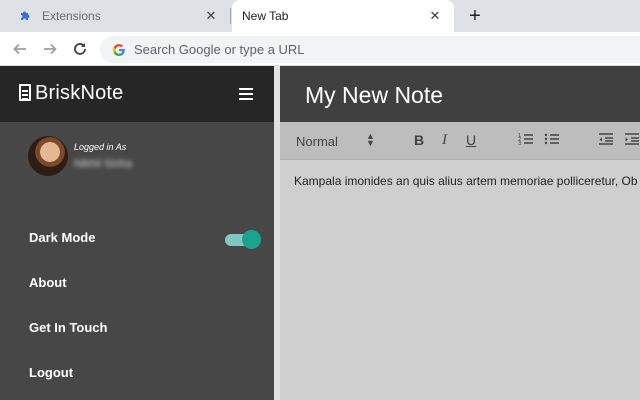  What do you see at coordinates (25, 92) in the screenshot?
I see `notepad-icon` at bounding box center [25, 92].